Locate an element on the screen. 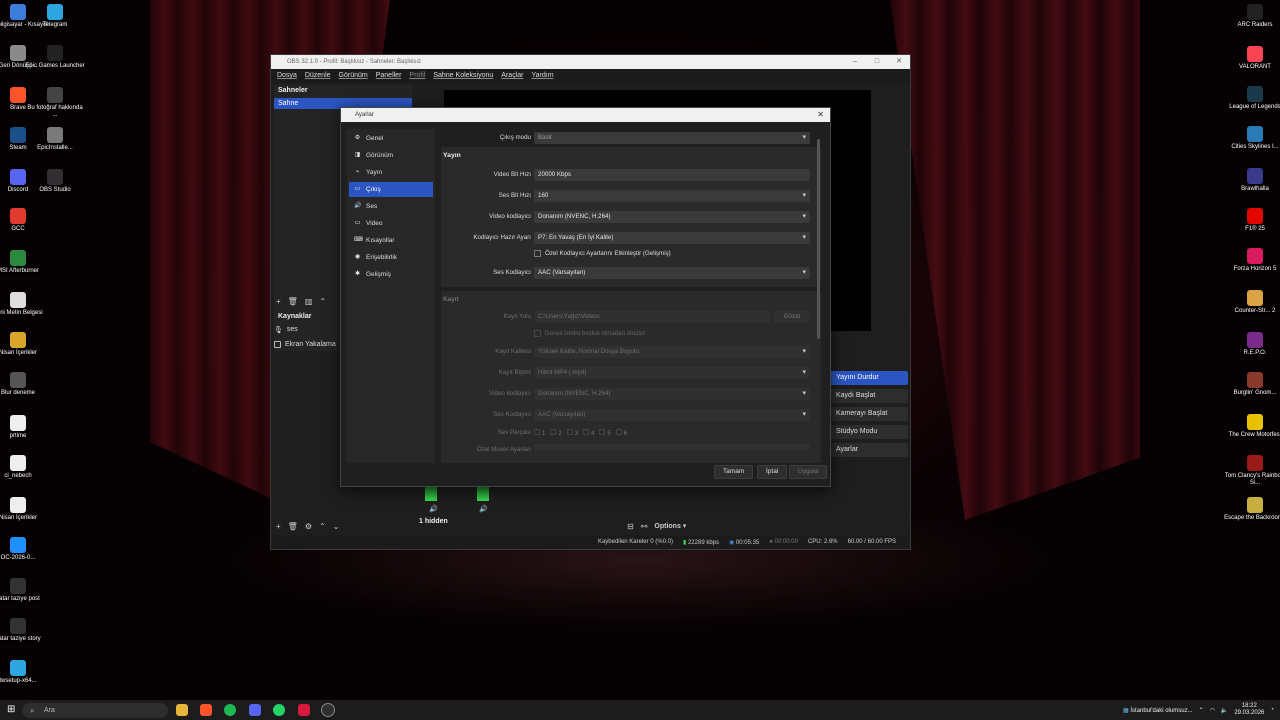 The image size is (1280, 720). menu-profile: Profil is located at coordinates (417, 76).